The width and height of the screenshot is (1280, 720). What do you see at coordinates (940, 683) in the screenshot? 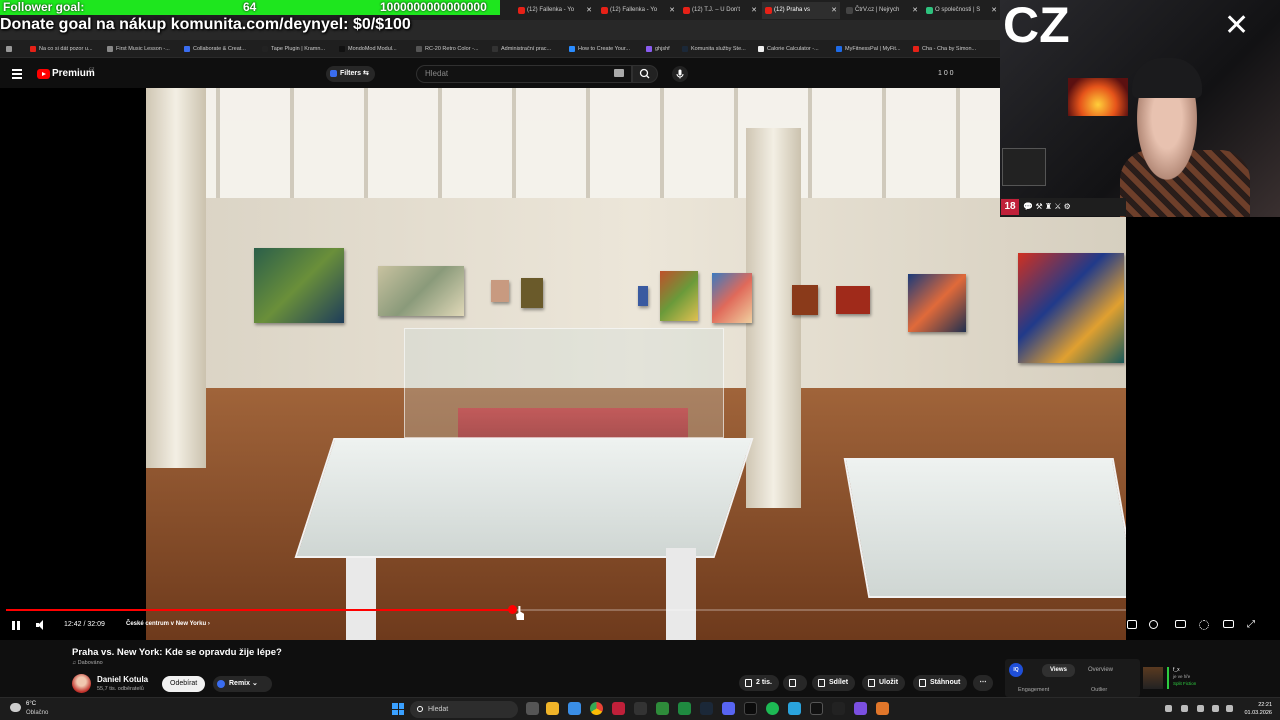
I see `download-button: Stáhnout` at bounding box center [940, 683].